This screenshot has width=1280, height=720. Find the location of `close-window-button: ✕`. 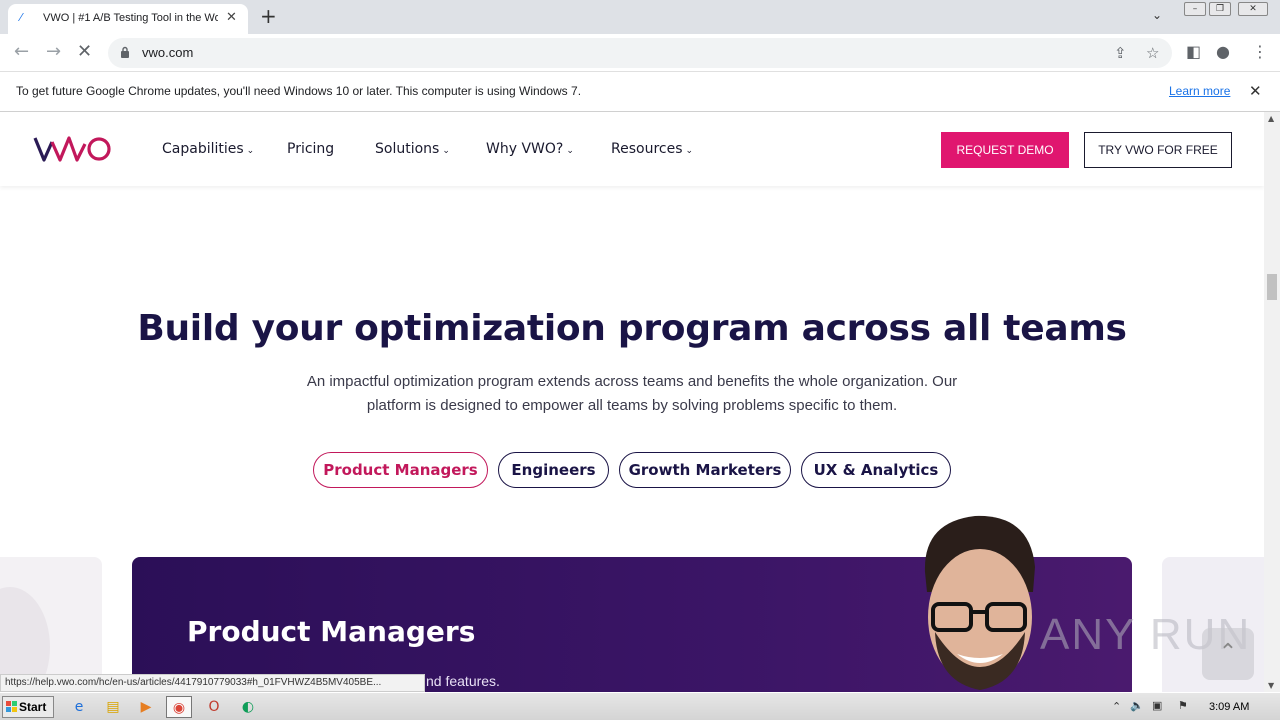

close-window-button: ✕ is located at coordinates (1253, 9).